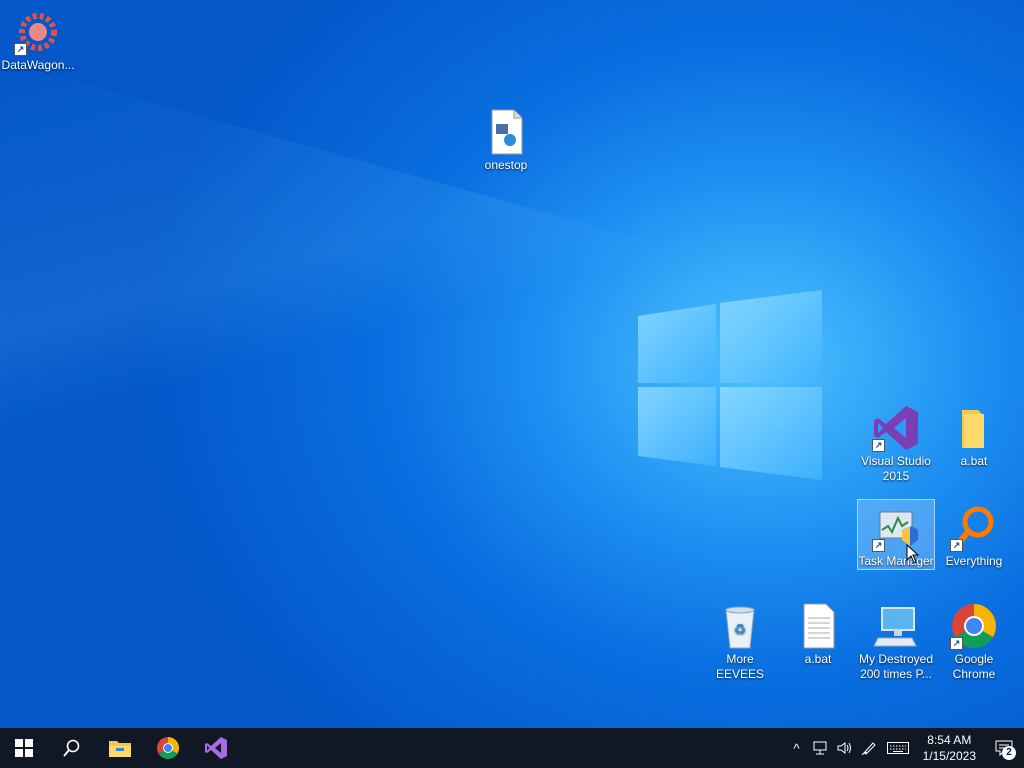 Image resolution: width=1024 pixels, height=768 pixels. I want to click on action-center-button: 2, so click(1004, 748).